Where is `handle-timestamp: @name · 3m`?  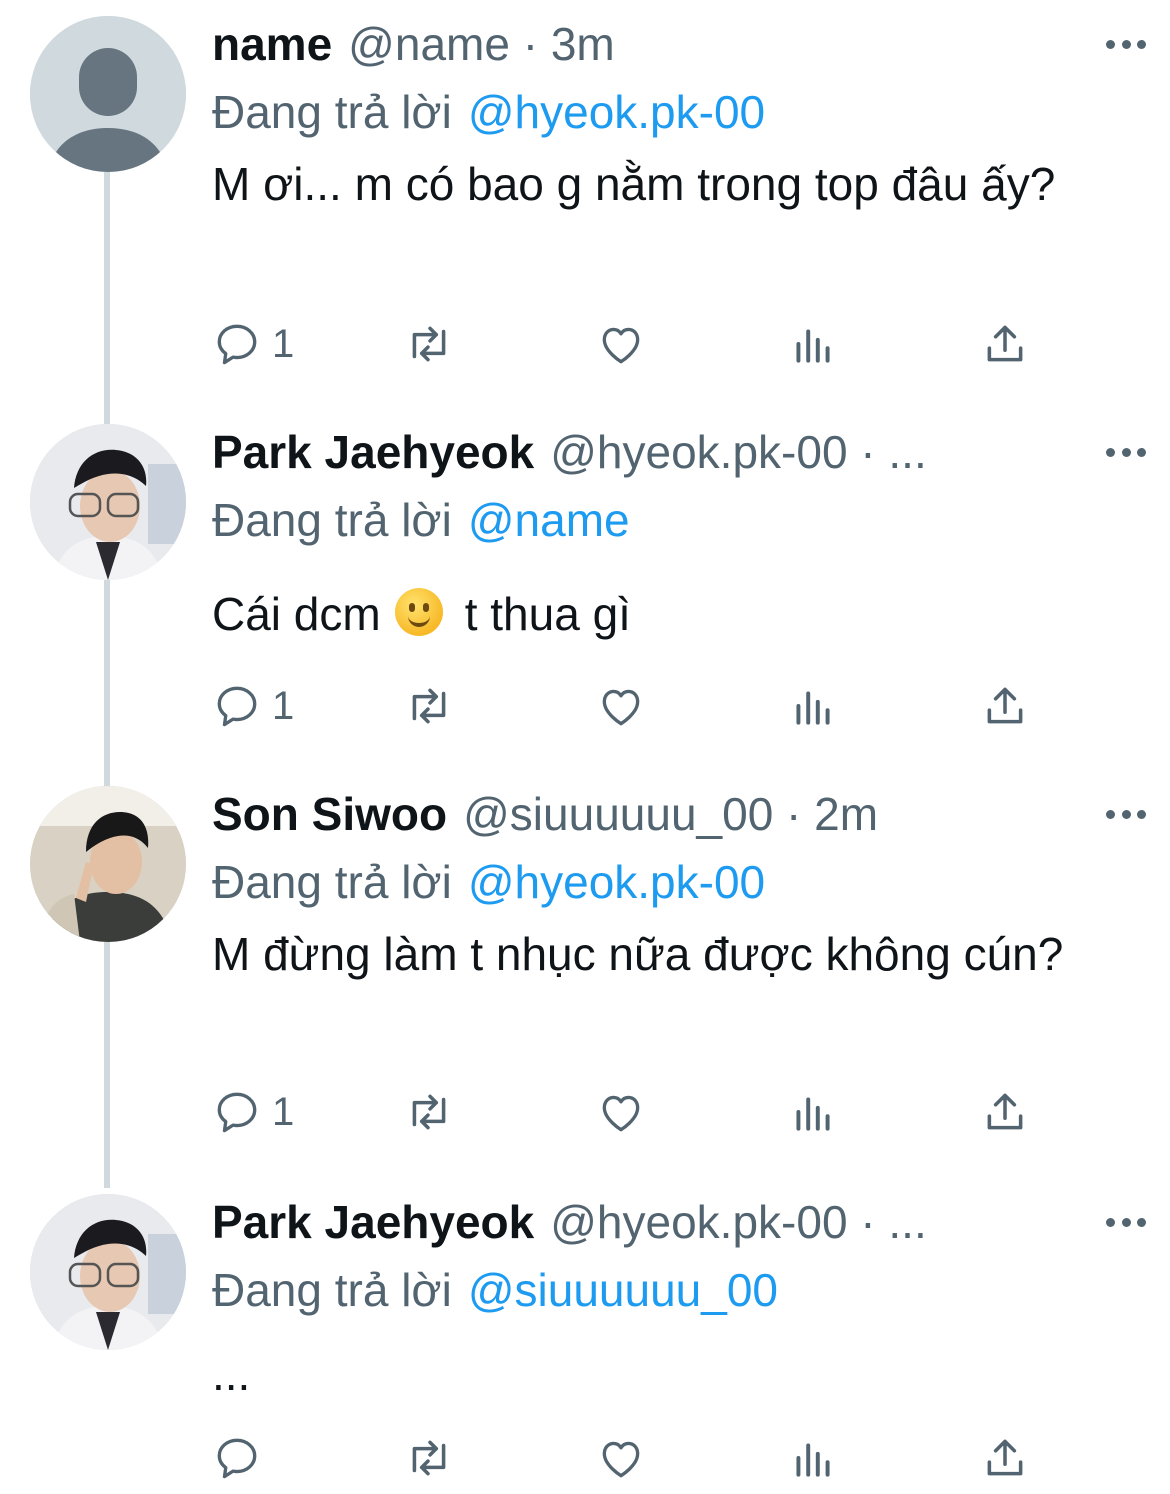
handle-timestamp: @name · 3m is located at coordinates (481, 44).